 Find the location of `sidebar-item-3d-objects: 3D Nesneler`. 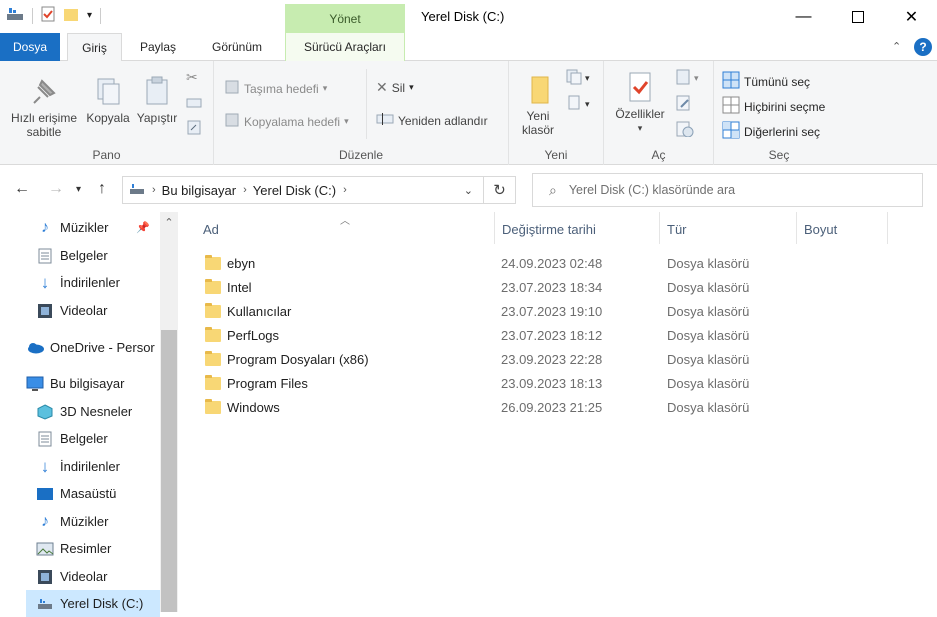

sidebar-item-3d-objects: 3D Nesneler is located at coordinates (98, 411).